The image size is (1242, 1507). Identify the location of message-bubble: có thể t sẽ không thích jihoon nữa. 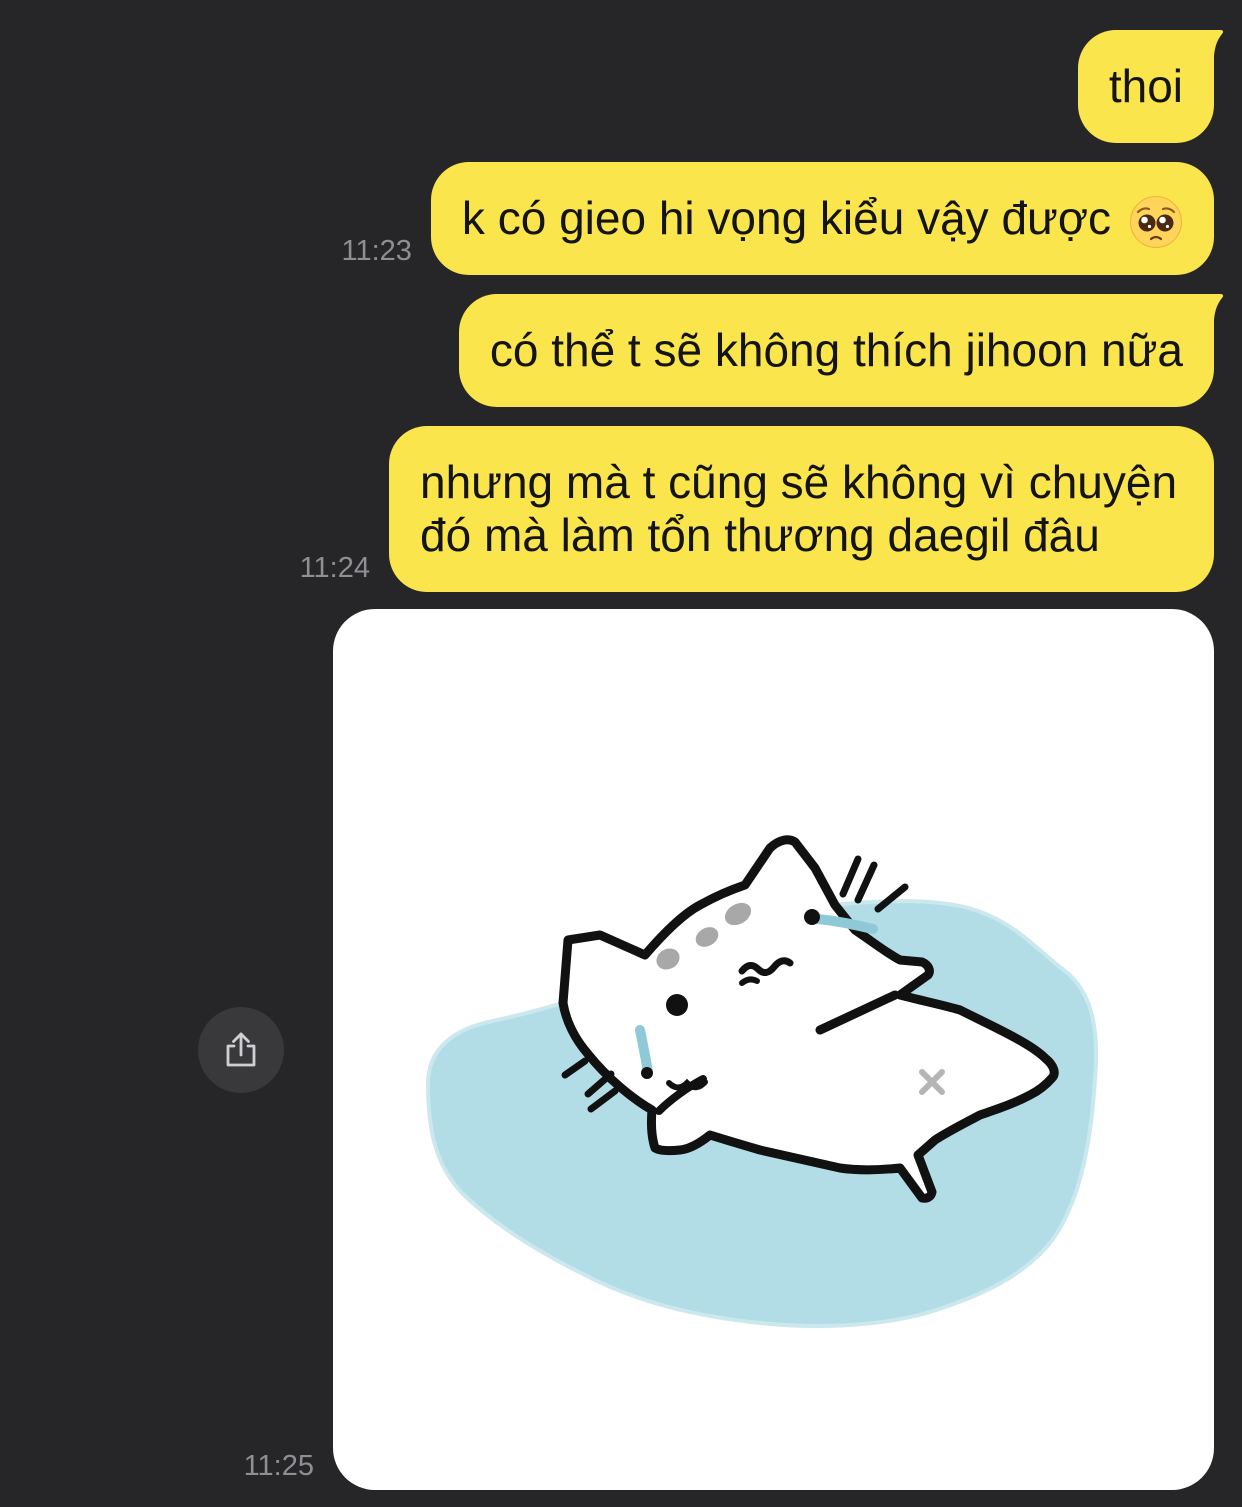
(841, 350).